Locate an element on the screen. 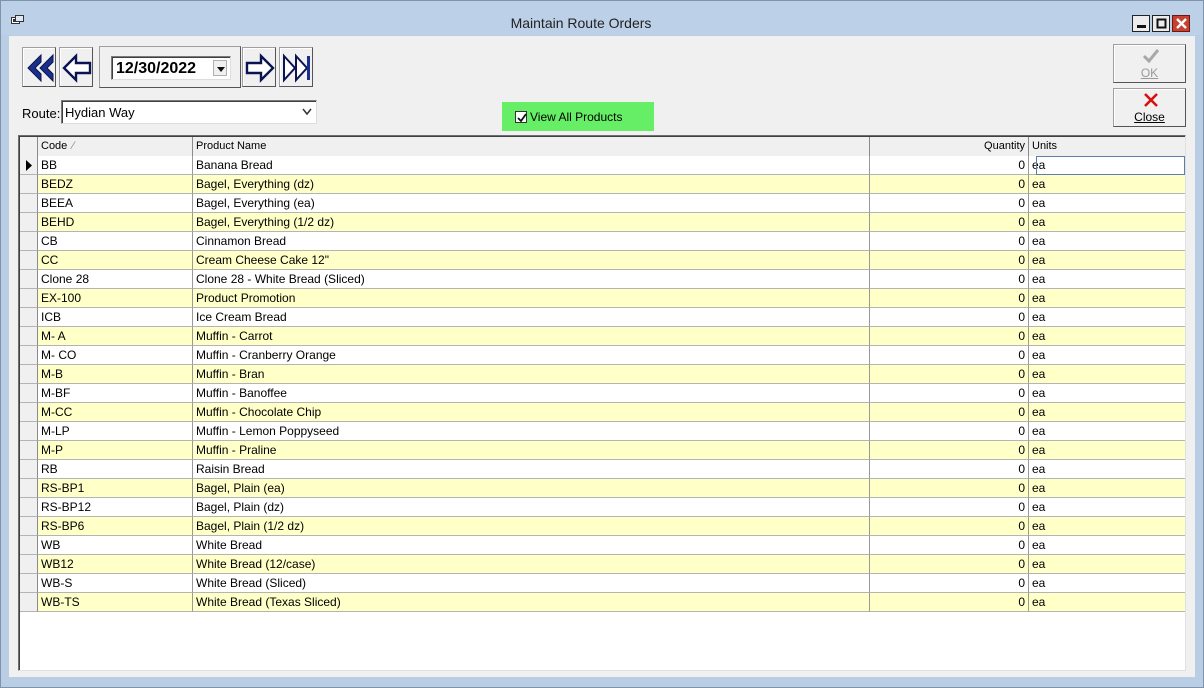 The height and width of the screenshot is (688, 1204). view-all-products-toggle: View All Products is located at coordinates (578, 116).